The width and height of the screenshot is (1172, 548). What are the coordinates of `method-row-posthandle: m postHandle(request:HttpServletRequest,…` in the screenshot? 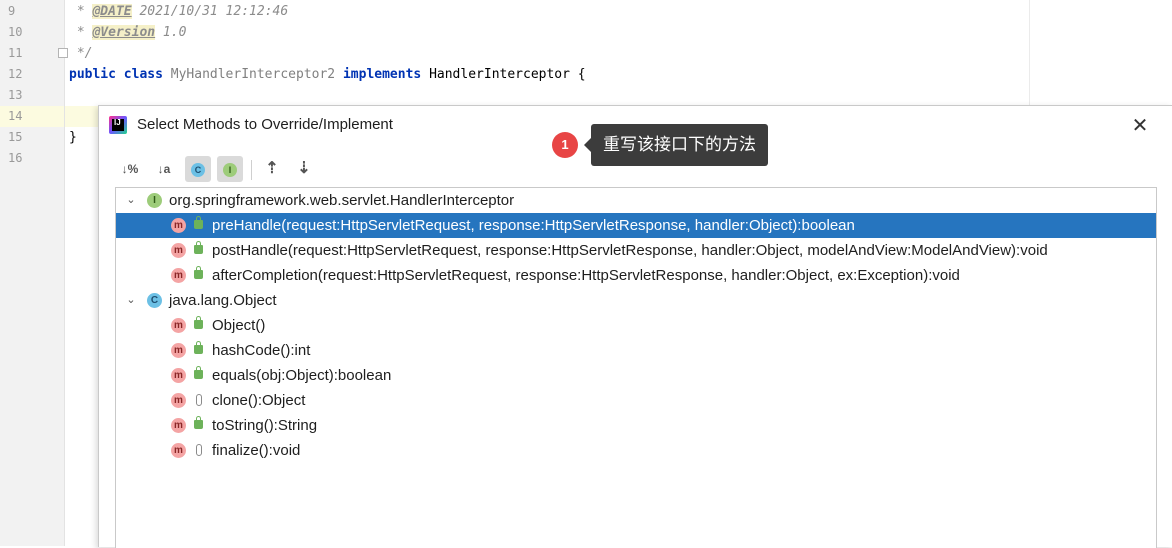 It's located at (636, 250).